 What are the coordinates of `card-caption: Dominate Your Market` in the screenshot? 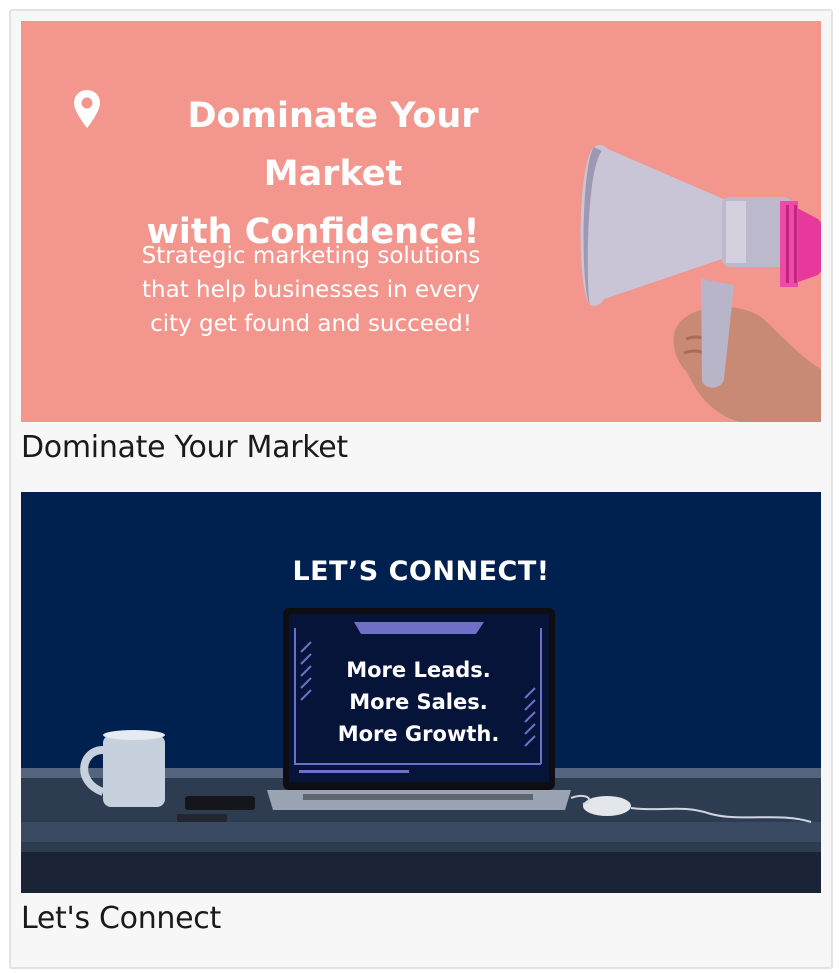 It's located at (421, 448).